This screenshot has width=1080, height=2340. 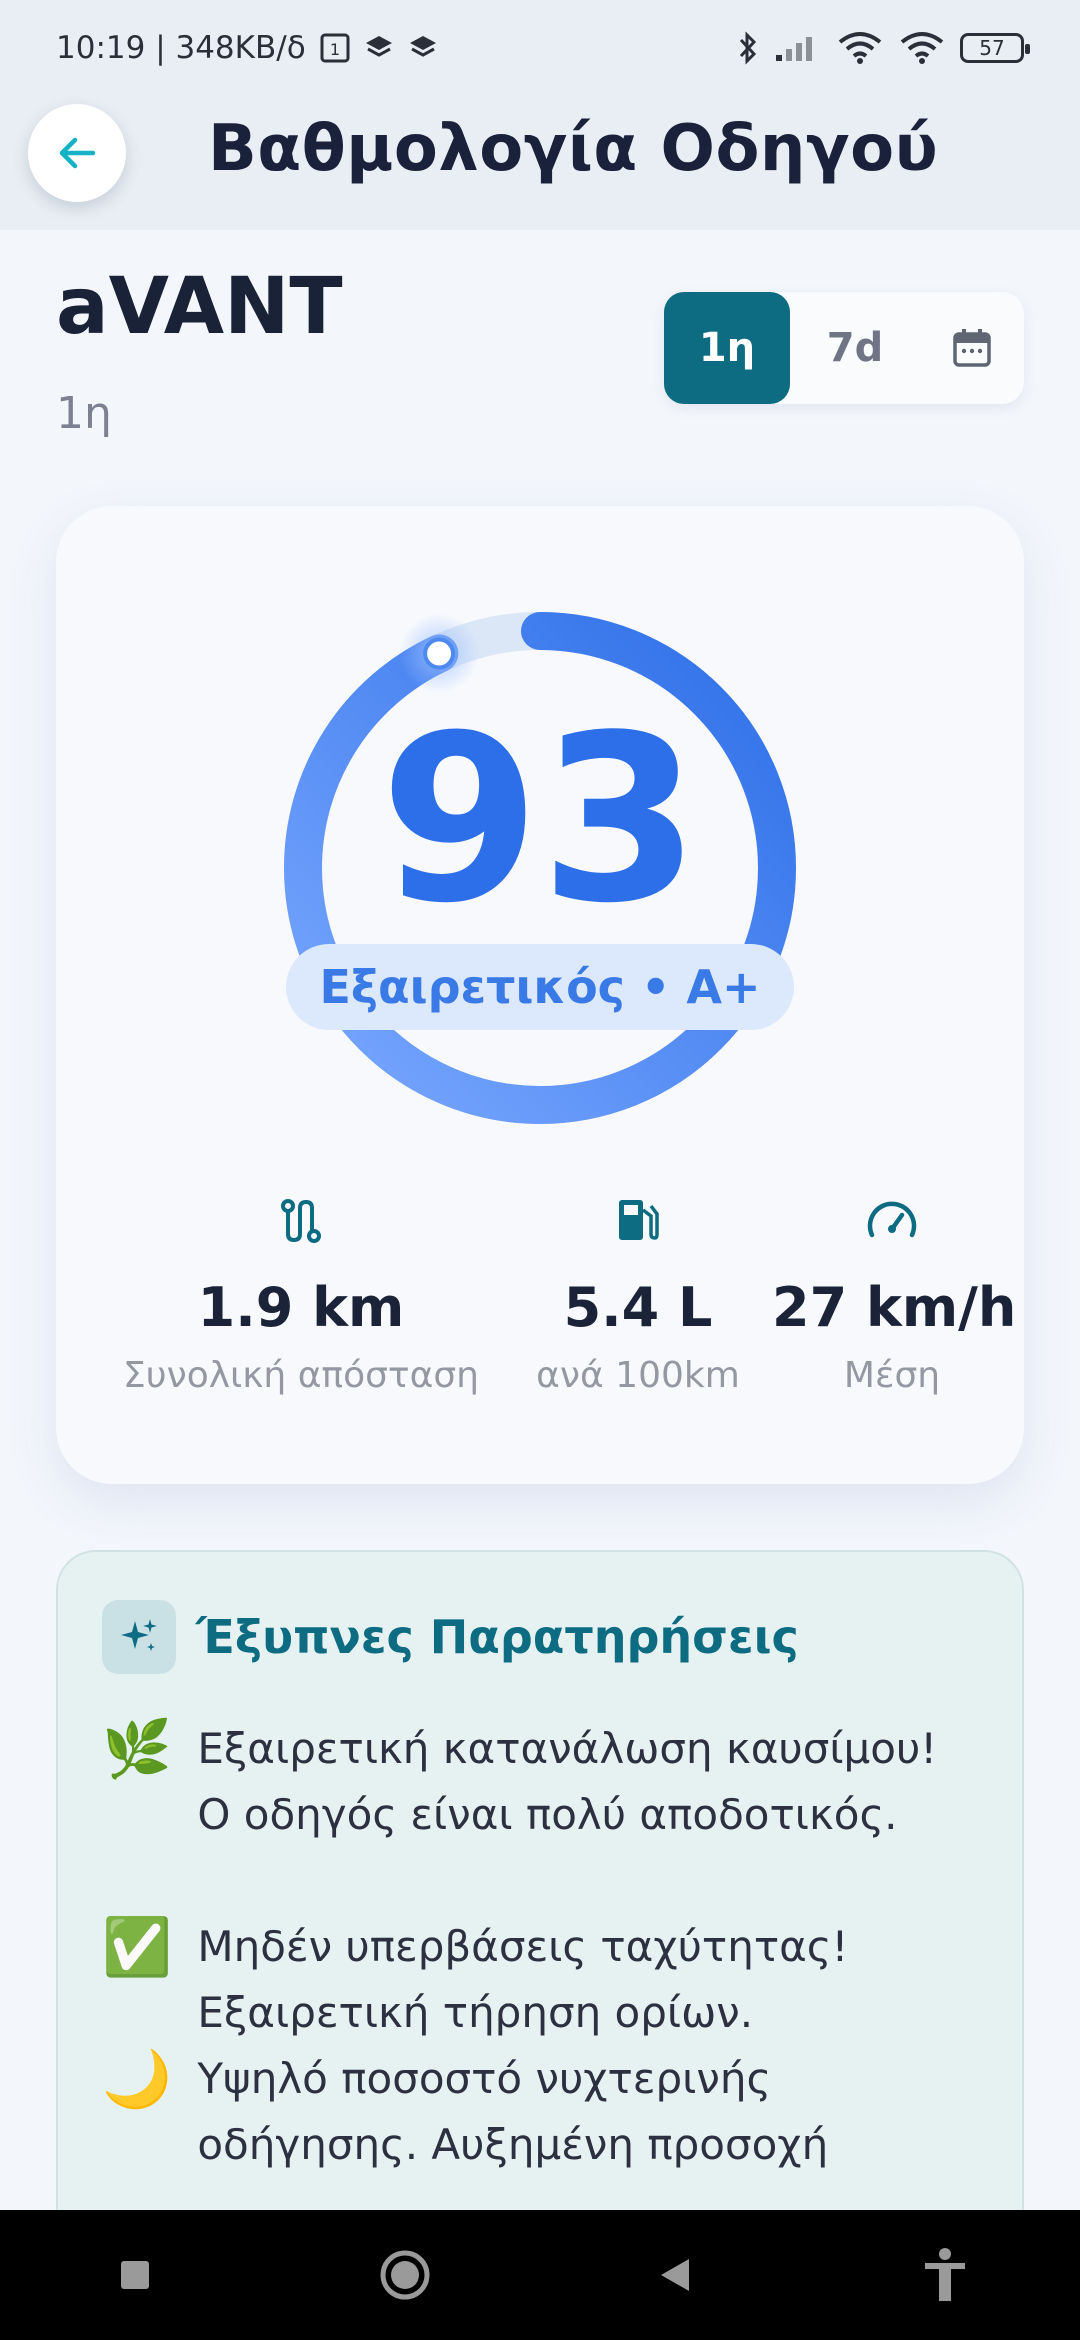 I want to click on metric-fuel: 5.4 L ανά 100km, so click(x=638, y=1291).